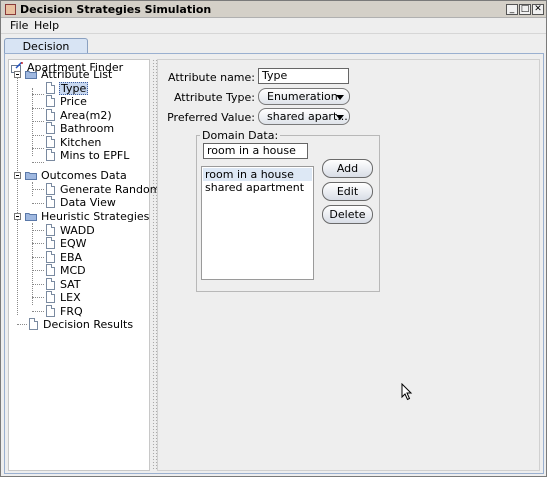 This screenshot has height=477, width=547. What do you see at coordinates (17, 74) in the screenshot?
I see `tree-toggle-attribute-list` at bounding box center [17, 74].